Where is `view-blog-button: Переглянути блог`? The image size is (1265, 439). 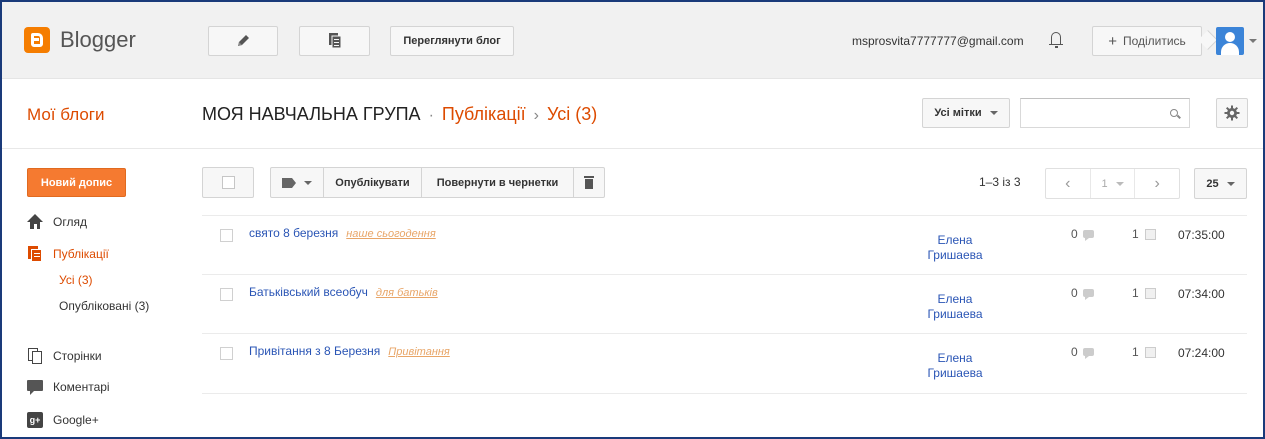
view-blog-button: Переглянути блог is located at coordinates (452, 41).